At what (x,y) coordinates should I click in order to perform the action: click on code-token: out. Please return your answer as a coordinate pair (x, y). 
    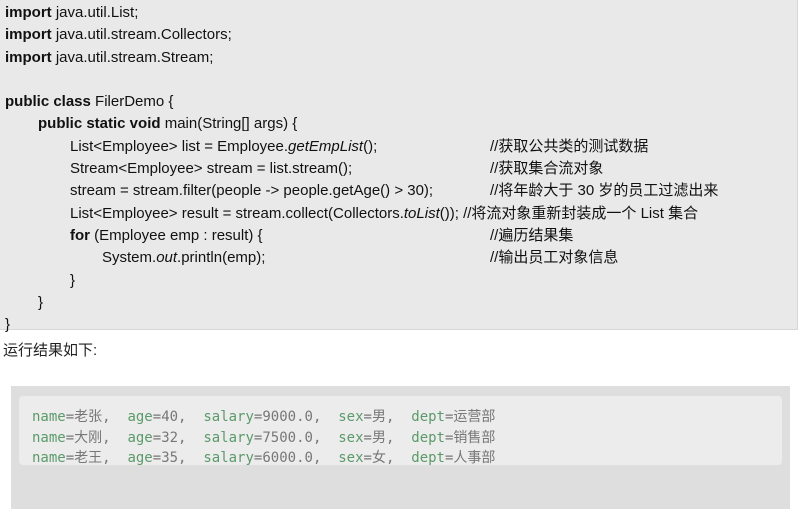
    Looking at the image, I should click on (167, 258).